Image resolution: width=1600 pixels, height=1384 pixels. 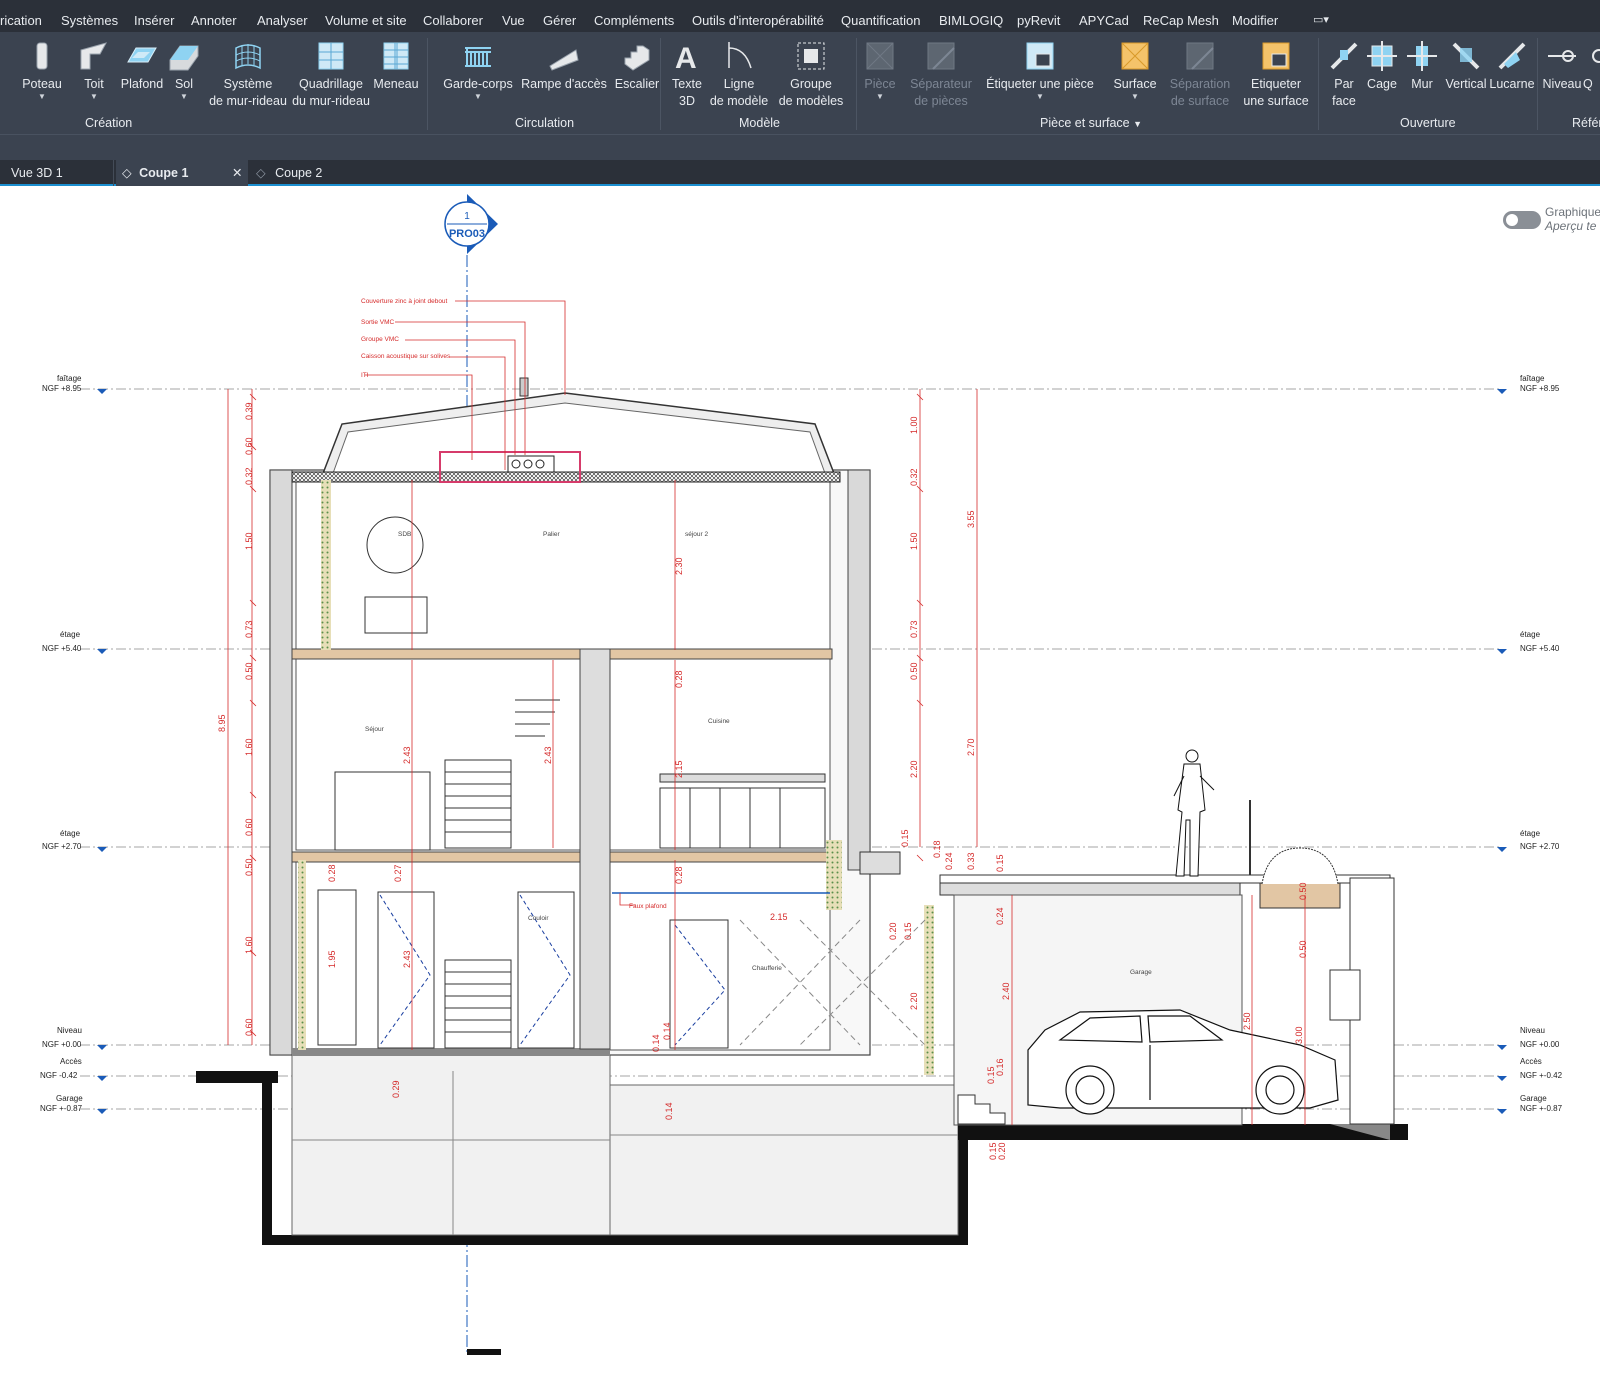 I want to click on tool-plafond: Plafond, so click(x=142, y=66).